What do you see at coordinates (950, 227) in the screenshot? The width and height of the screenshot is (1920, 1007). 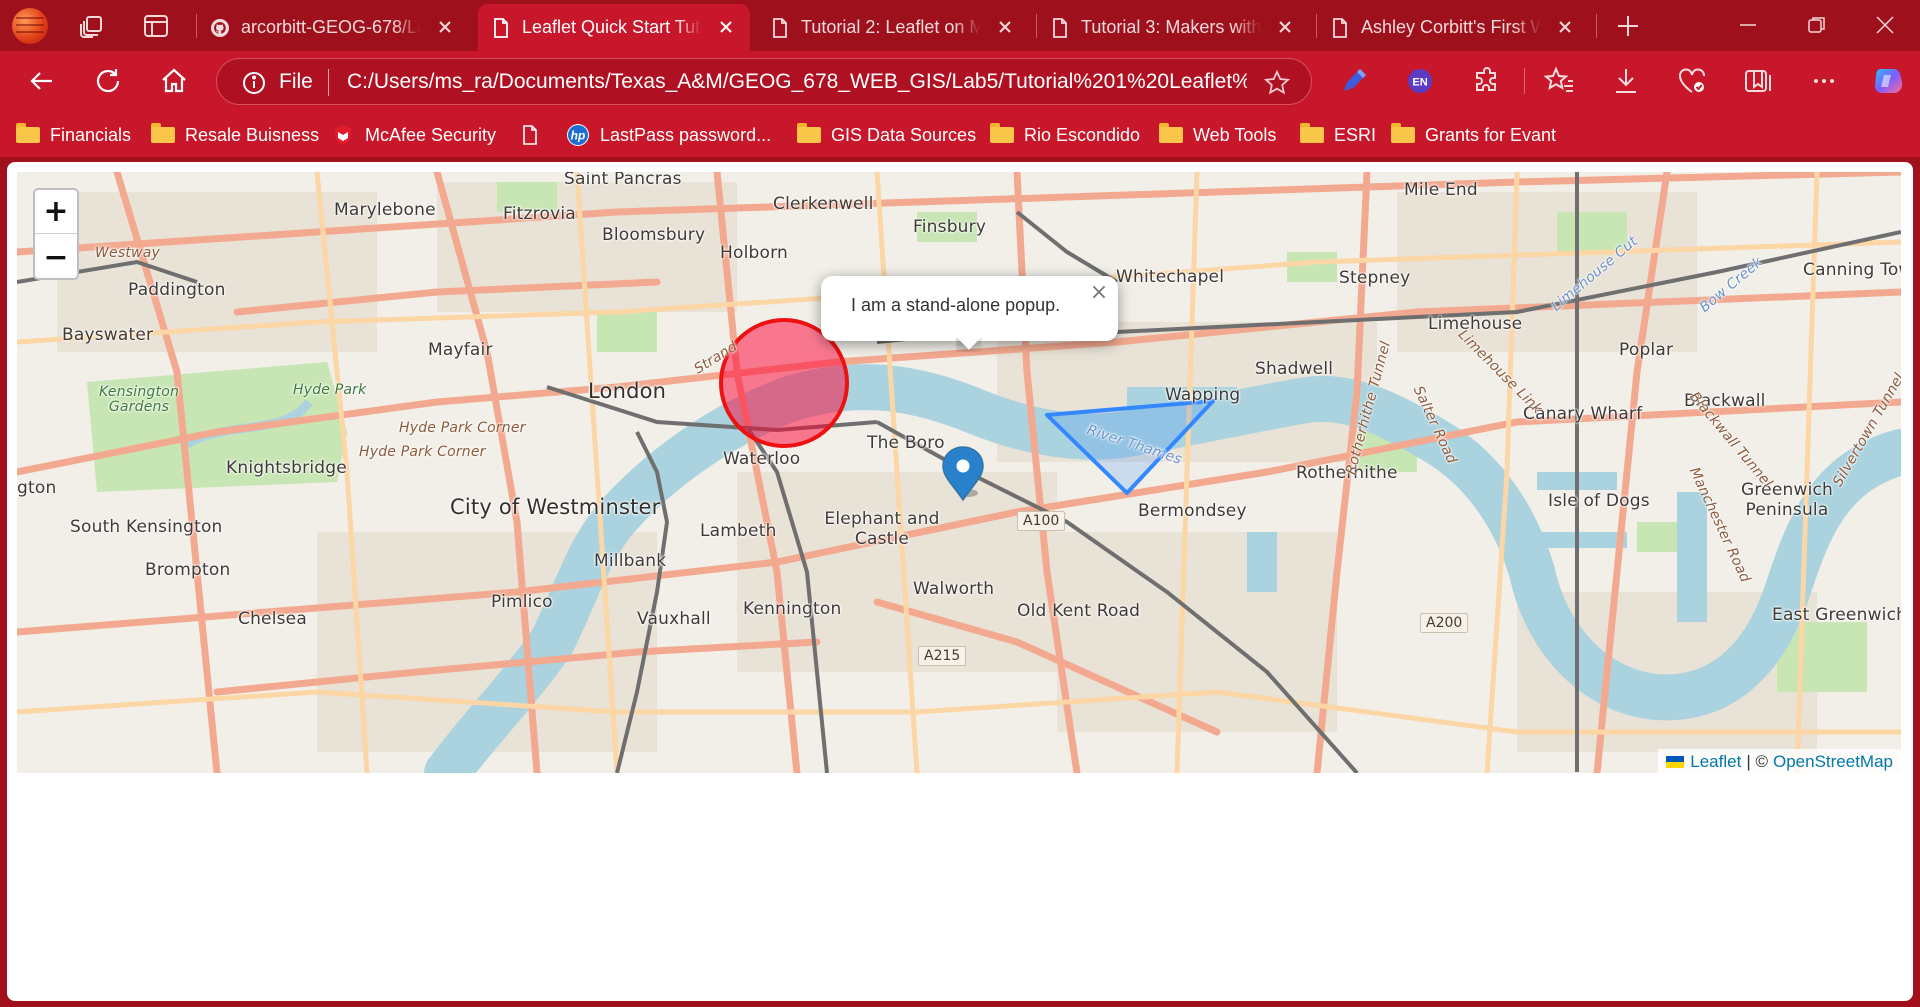 I see `map-label: Finsbury` at bounding box center [950, 227].